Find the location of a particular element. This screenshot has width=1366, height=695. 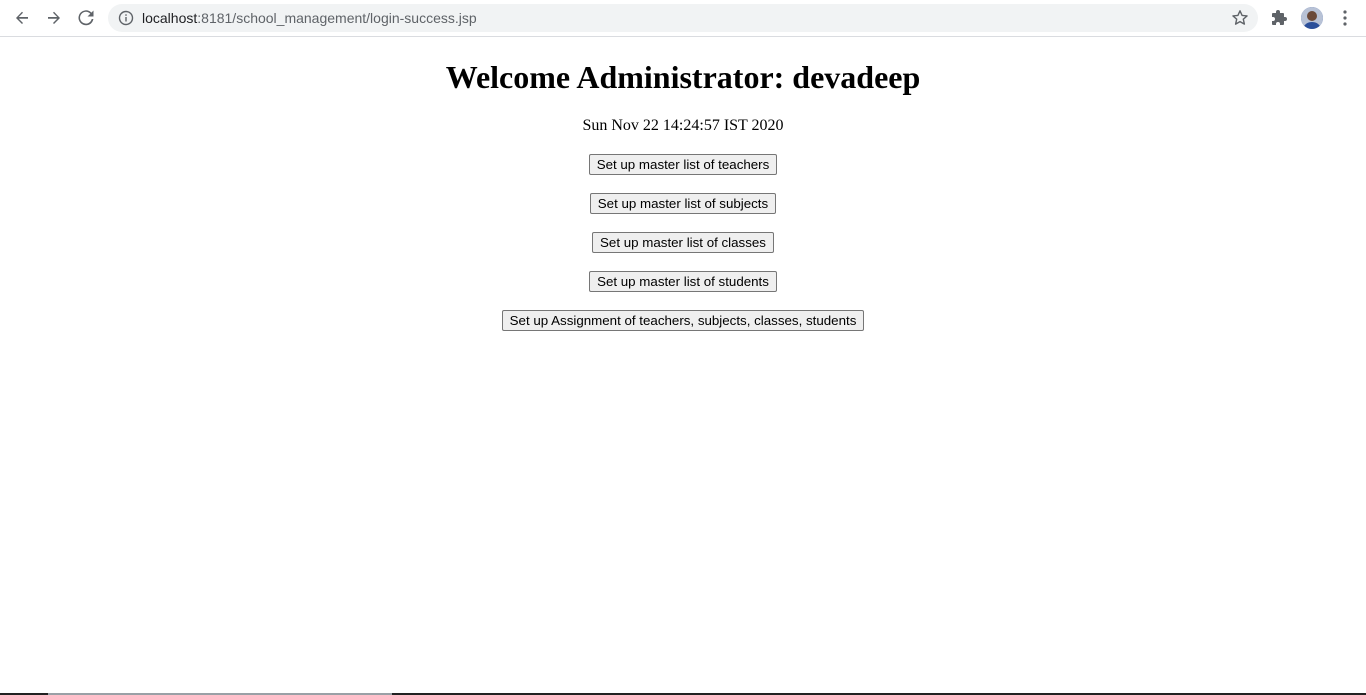

avatar is located at coordinates (1312, 18).